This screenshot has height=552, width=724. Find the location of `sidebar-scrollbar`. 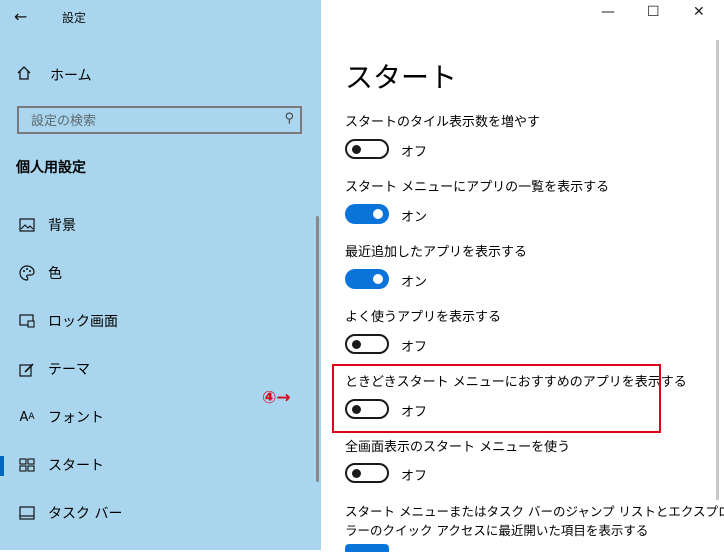

sidebar-scrollbar is located at coordinates (317, 349).